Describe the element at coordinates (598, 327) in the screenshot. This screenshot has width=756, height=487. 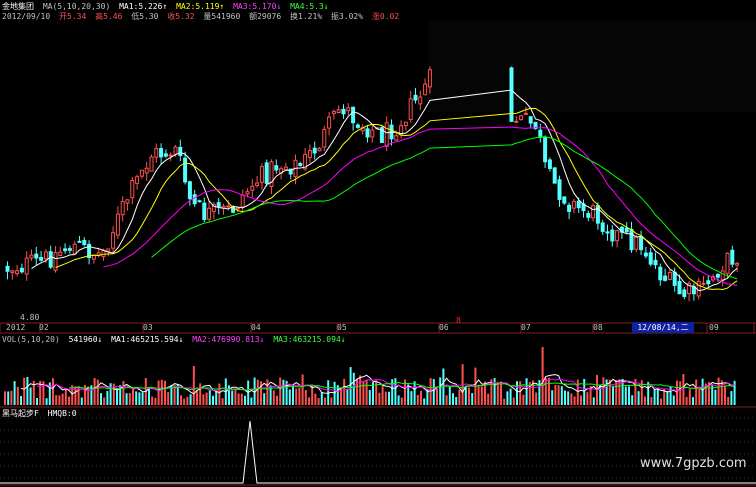
I see `x-tick-08: 08` at that location.